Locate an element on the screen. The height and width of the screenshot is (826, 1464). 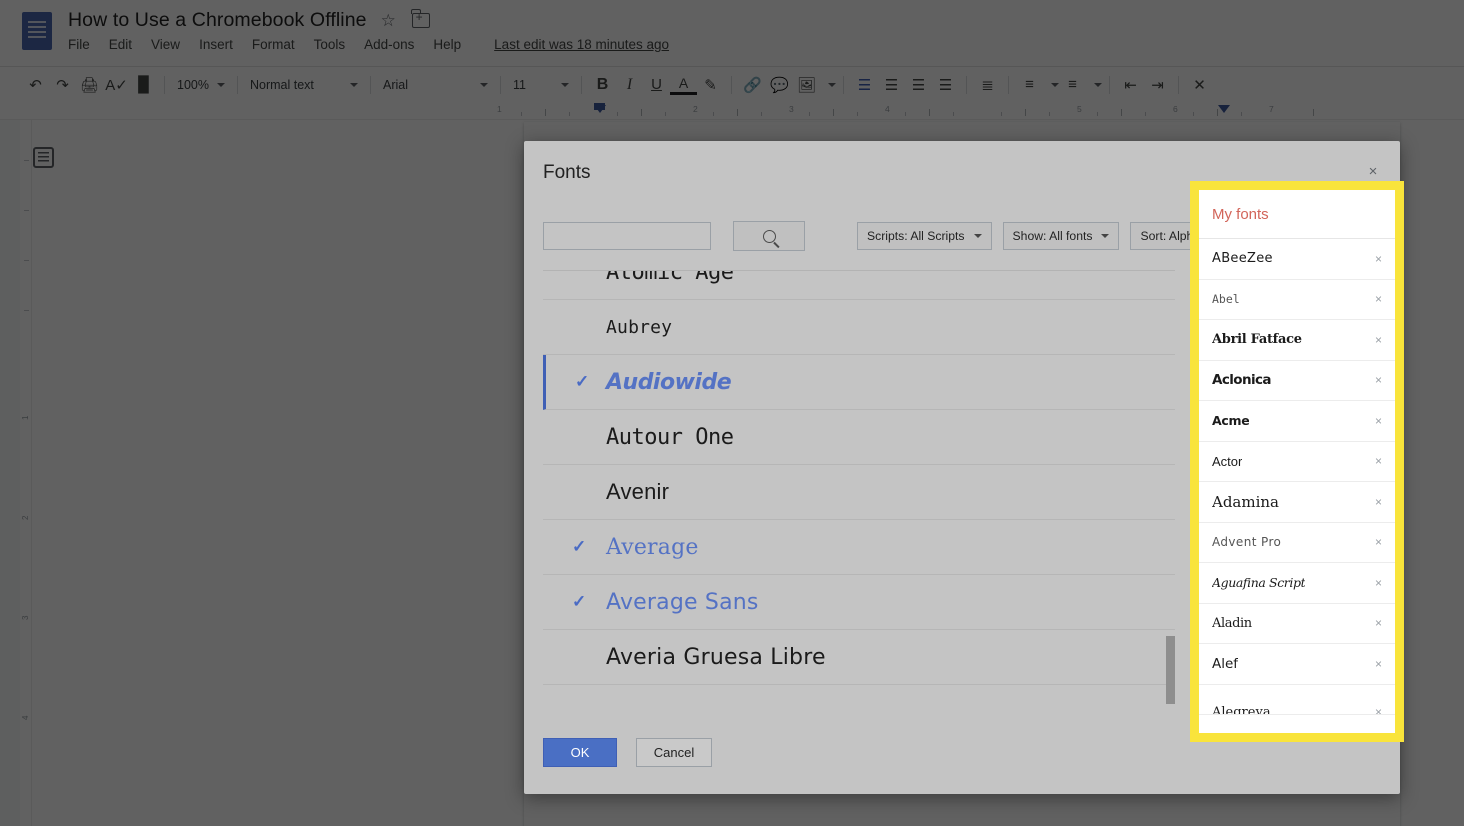
font-list-item-label: Autour One is located at coordinates (670, 437).